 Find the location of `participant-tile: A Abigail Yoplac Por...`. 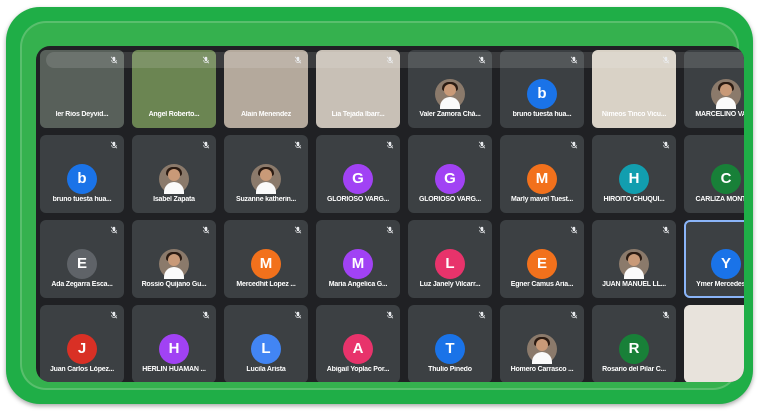

participant-tile: A Abigail Yoplac Por... is located at coordinates (358, 343).